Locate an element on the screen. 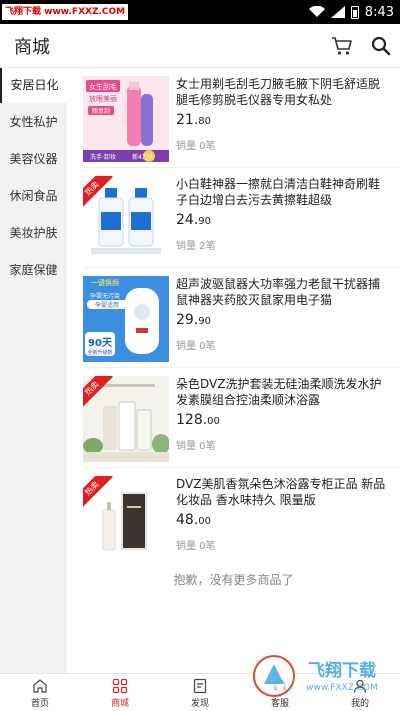  battery-icon is located at coordinates (354, 12).